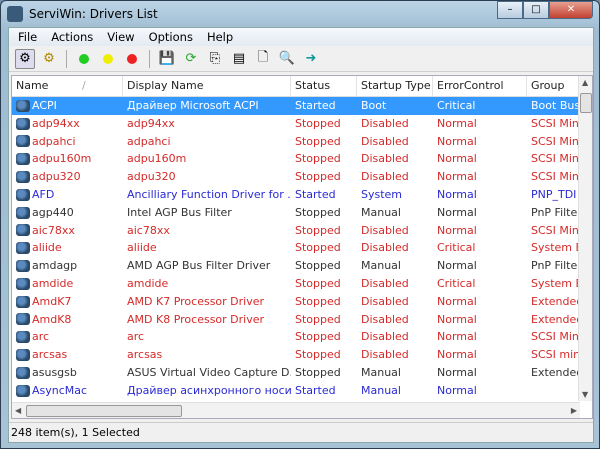 Image resolution: width=600 pixels, height=449 pixels. What do you see at coordinates (311, 59) in the screenshot?
I see `exit-icon: ➜` at bounding box center [311, 59].